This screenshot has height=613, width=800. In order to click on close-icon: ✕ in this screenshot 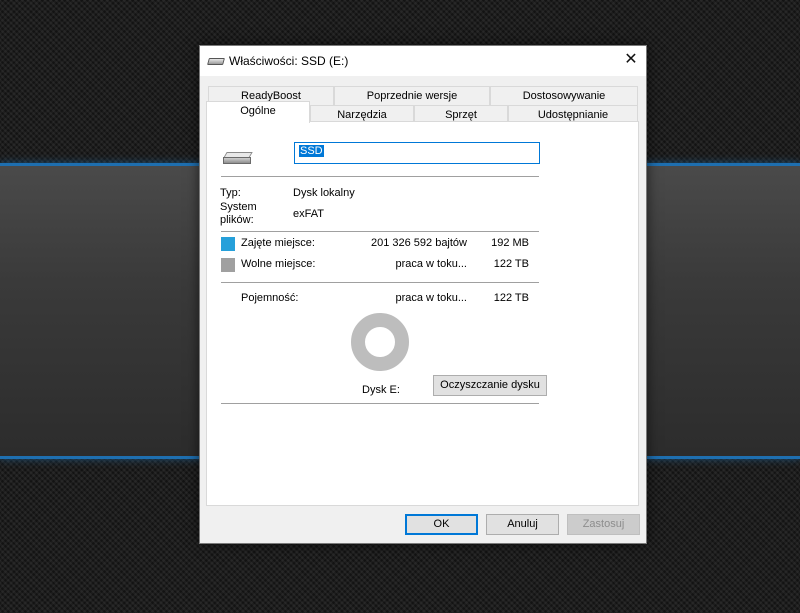, I will do `click(631, 61)`.